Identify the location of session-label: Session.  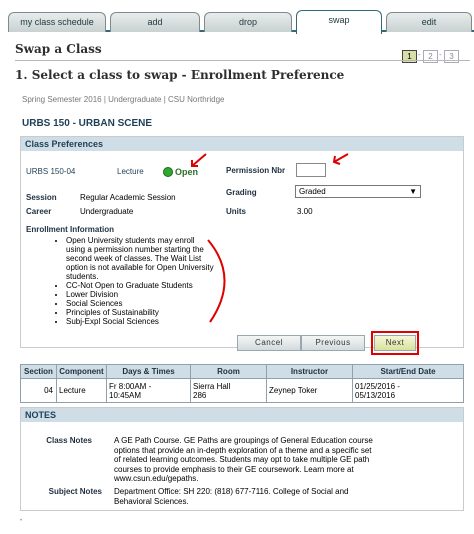
(41, 197).